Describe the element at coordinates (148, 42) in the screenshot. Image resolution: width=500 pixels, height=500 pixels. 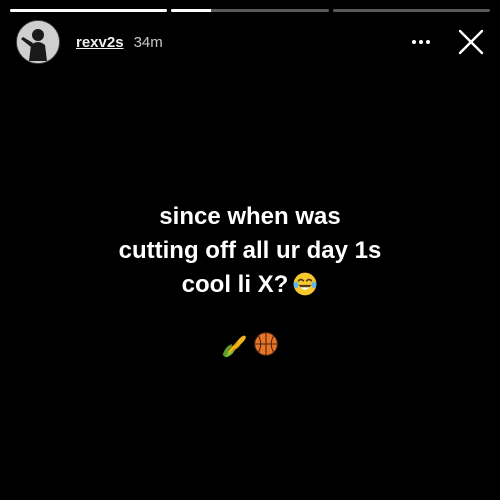
I see `timestamp: 34m` at that location.